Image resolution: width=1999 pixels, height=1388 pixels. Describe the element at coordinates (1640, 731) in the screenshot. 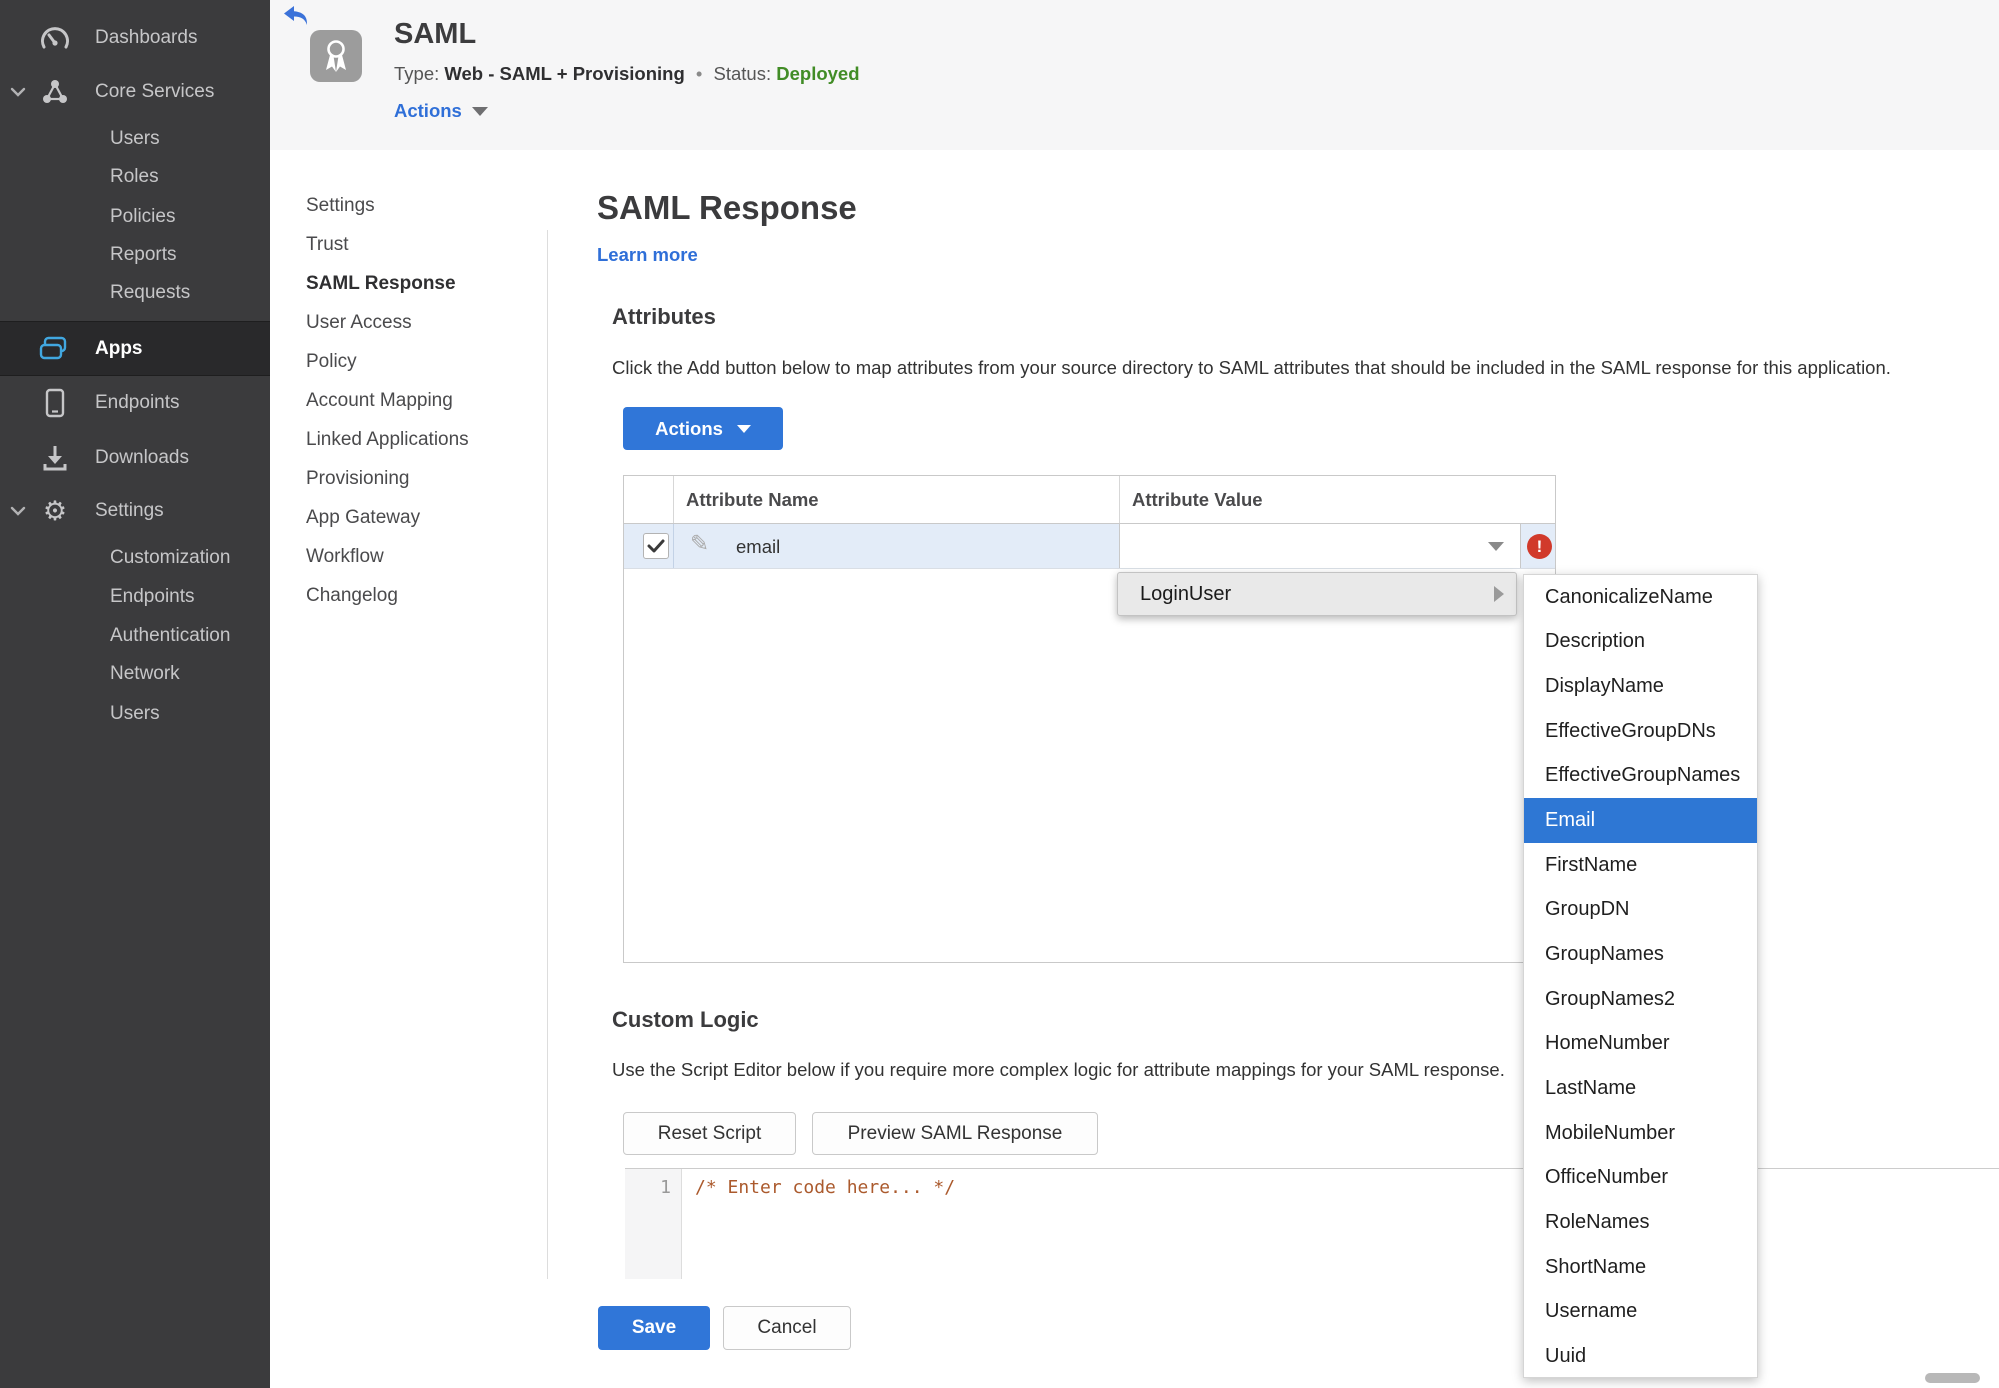

I see `submenu-item-effectivegroupdns: EffectiveGroupDNs` at that location.